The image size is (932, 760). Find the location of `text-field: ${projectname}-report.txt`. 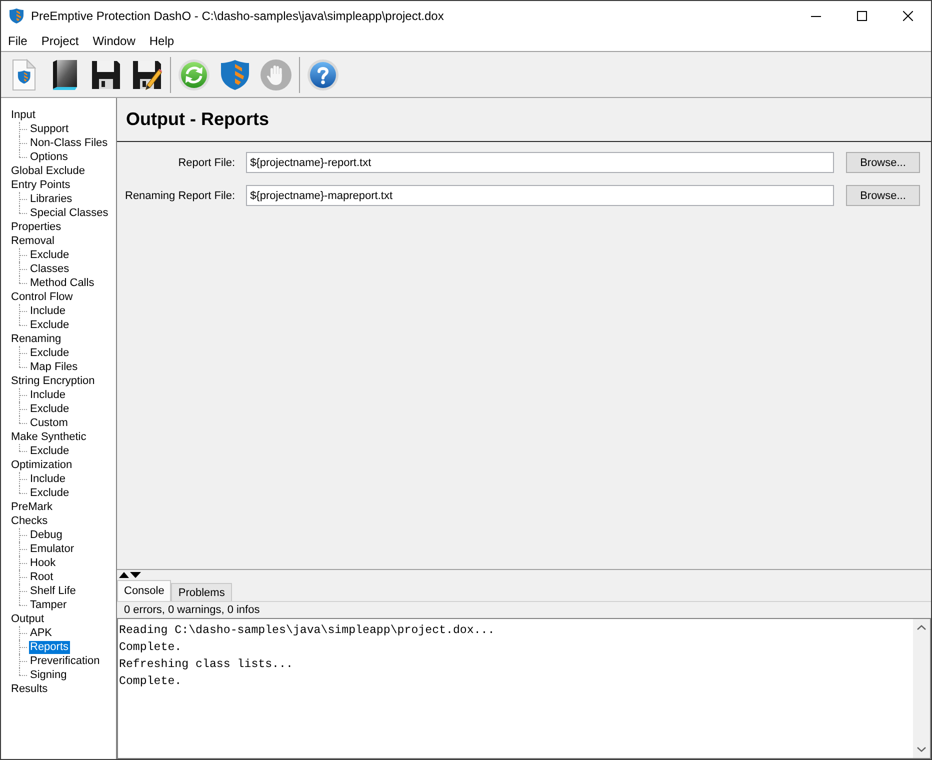

text-field: ${projectname}-report.txt is located at coordinates (540, 162).